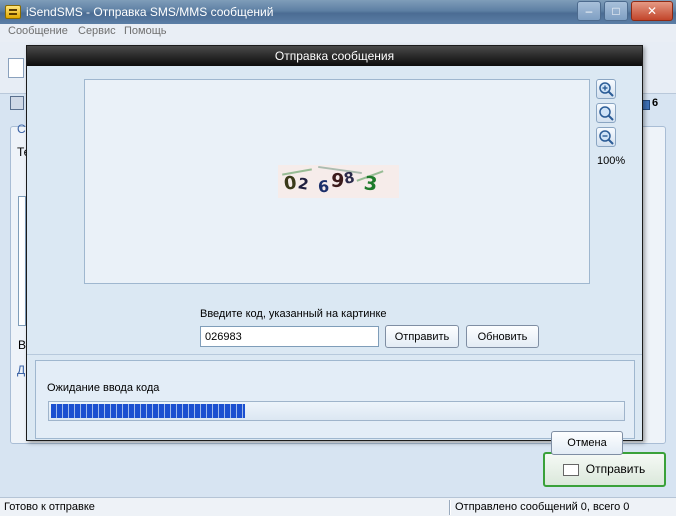 The image size is (676, 516). What do you see at coordinates (38, 31) in the screenshot?
I see `menu-message: Сообщение` at bounding box center [38, 31].